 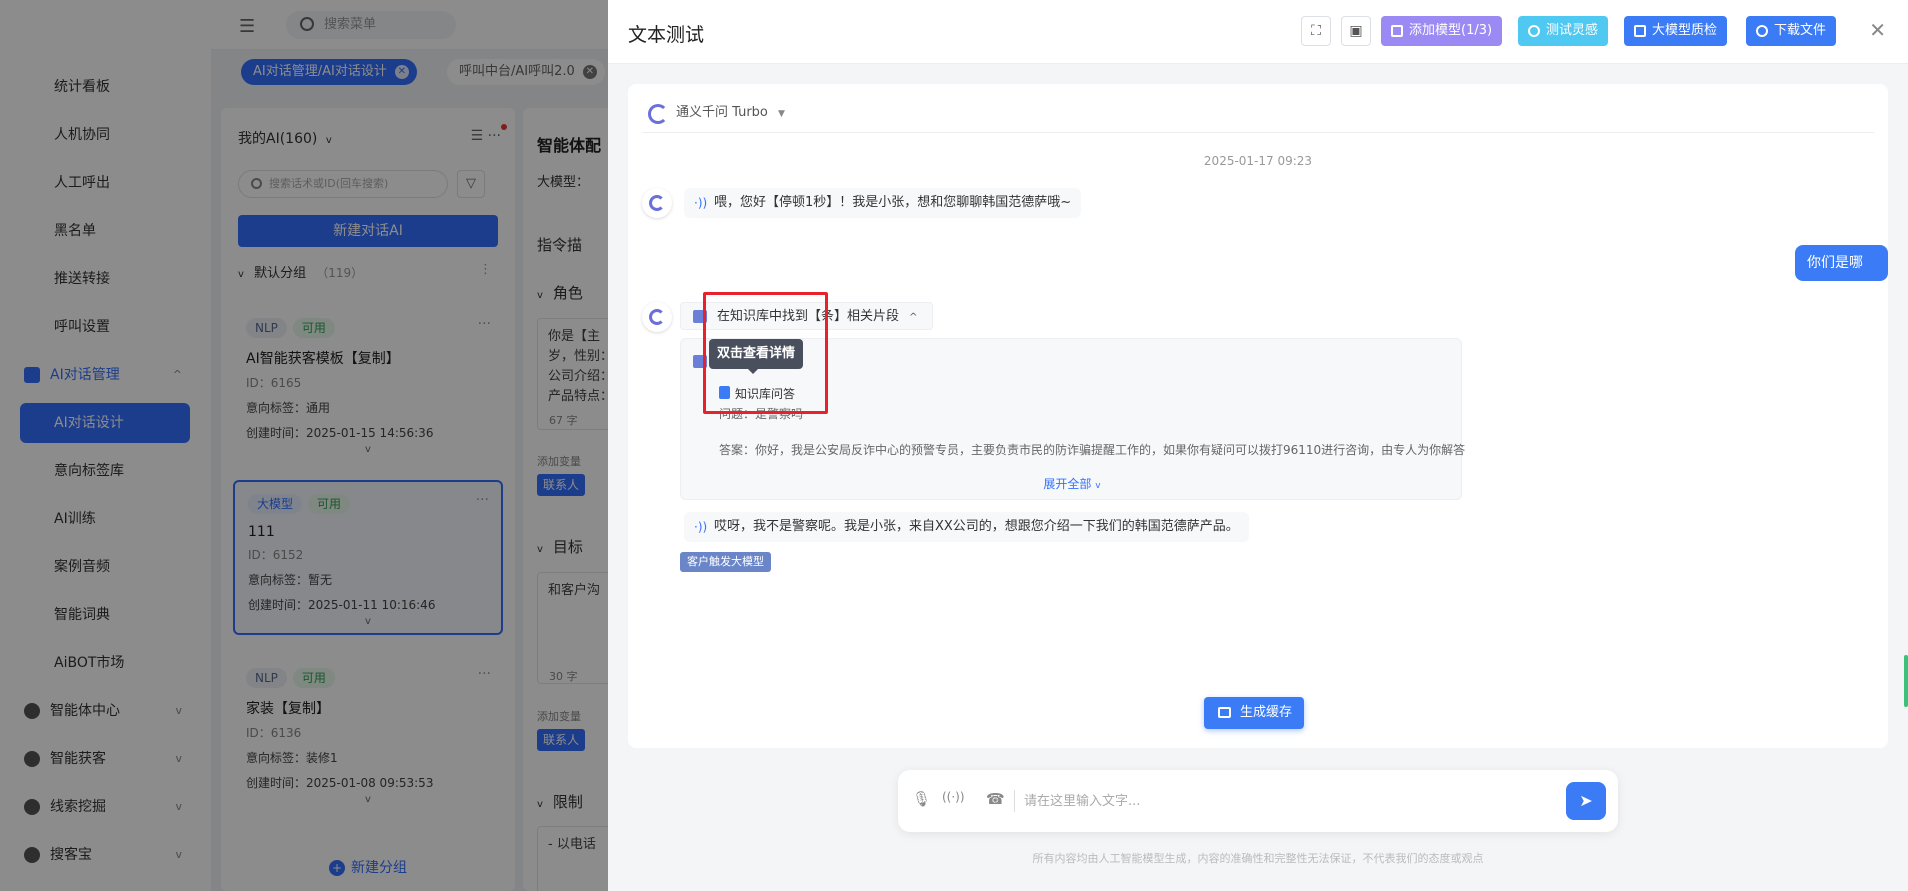 I want to click on download-button: 下载文件, so click(x=1791, y=31).